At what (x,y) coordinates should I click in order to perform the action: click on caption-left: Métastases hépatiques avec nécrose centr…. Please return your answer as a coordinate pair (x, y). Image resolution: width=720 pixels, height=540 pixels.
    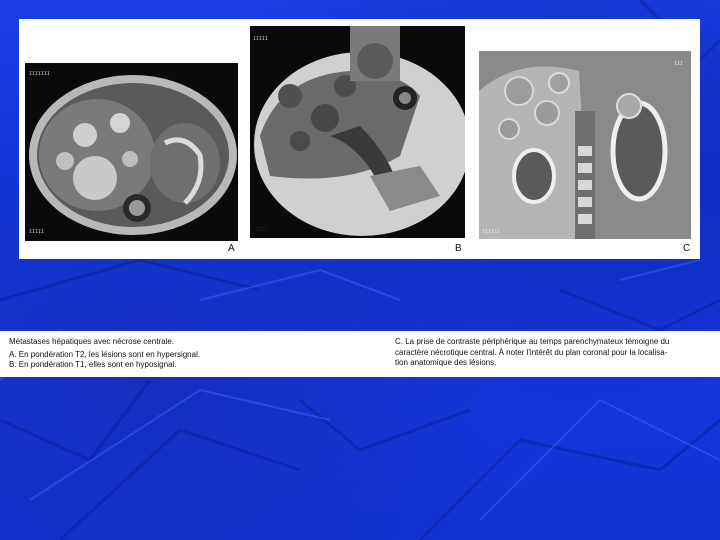
    Looking at the image, I should click on (189, 354).